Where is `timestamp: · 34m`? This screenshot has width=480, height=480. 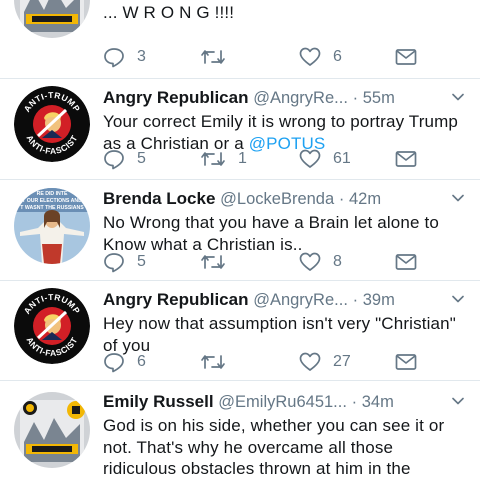
timestamp: · 34m is located at coordinates (372, 402).